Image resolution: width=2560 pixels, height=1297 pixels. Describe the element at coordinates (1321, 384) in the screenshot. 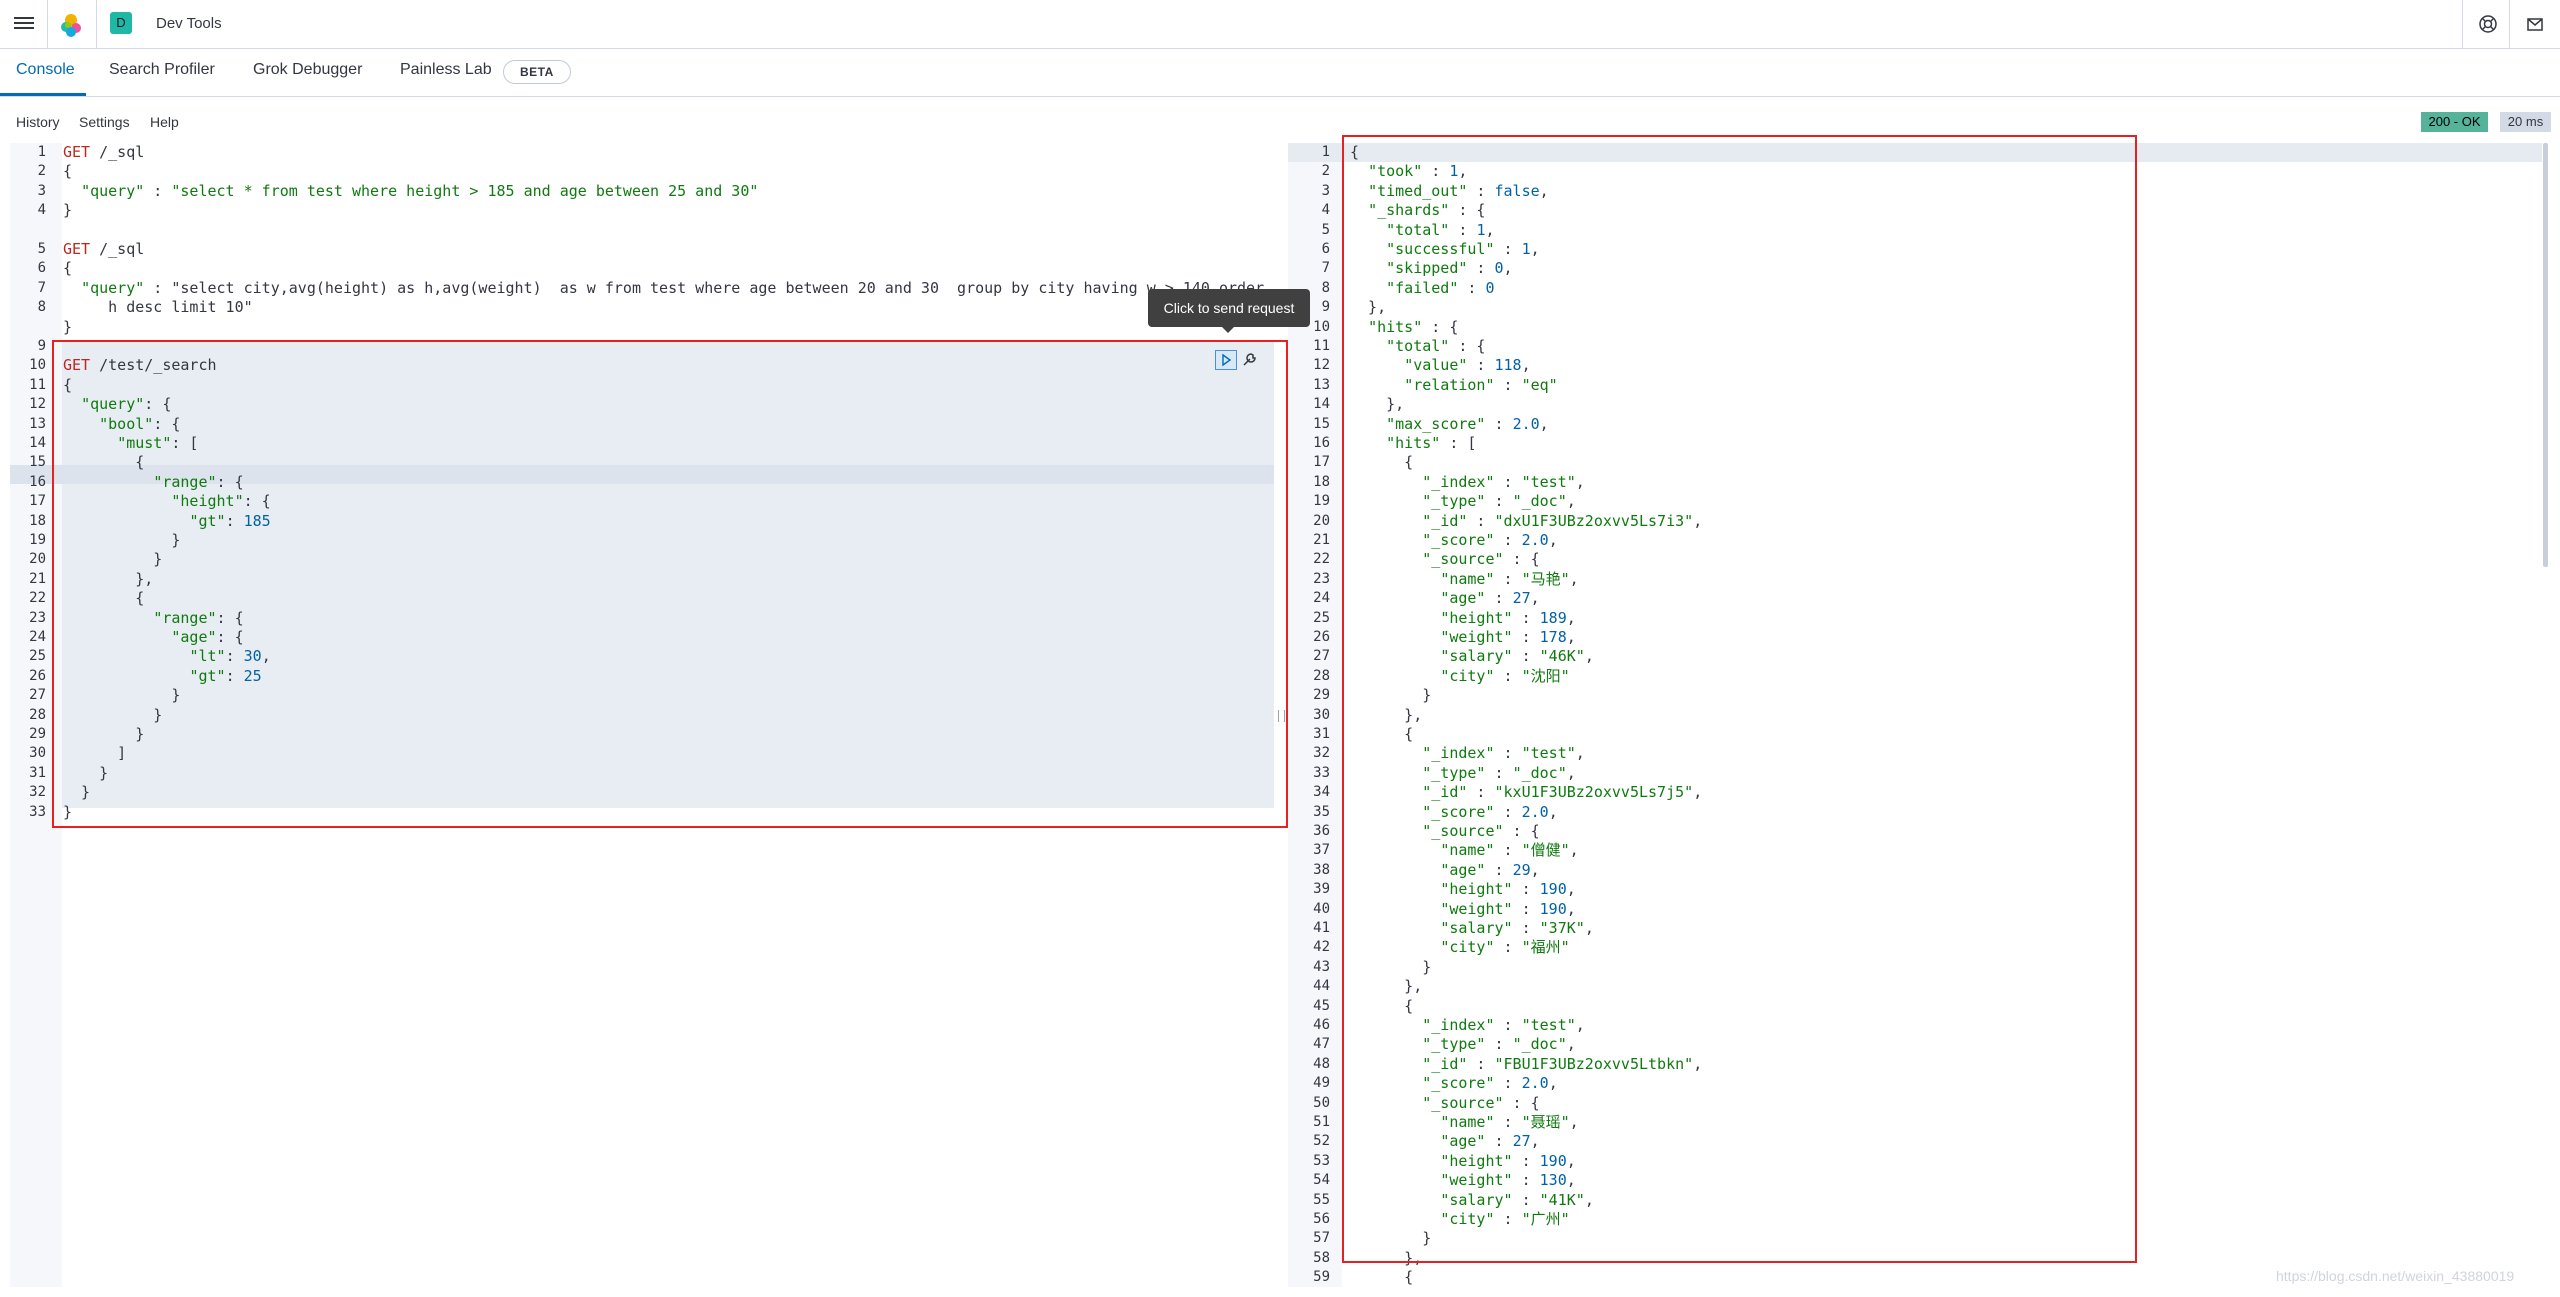

I see `line-number: 13` at that location.